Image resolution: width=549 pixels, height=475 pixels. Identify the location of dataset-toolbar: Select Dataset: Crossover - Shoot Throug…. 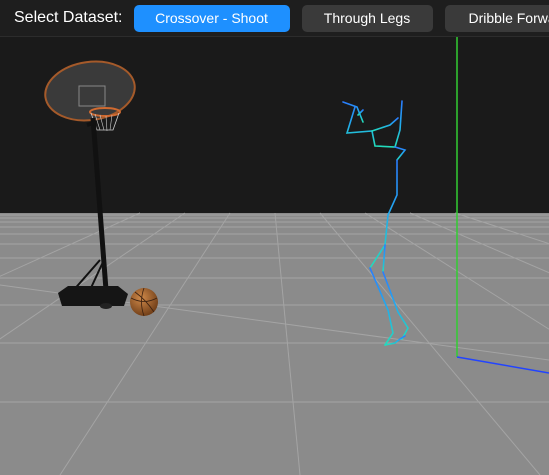
(274, 18).